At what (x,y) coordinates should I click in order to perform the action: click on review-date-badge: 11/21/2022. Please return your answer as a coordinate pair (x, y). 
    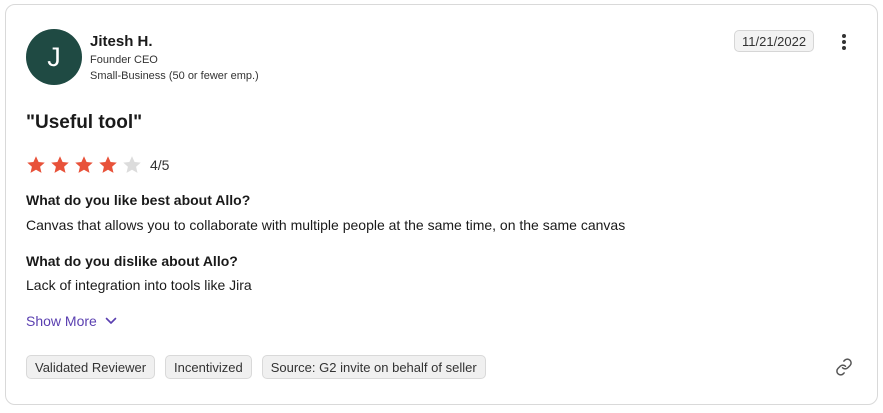
    Looking at the image, I should click on (774, 41).